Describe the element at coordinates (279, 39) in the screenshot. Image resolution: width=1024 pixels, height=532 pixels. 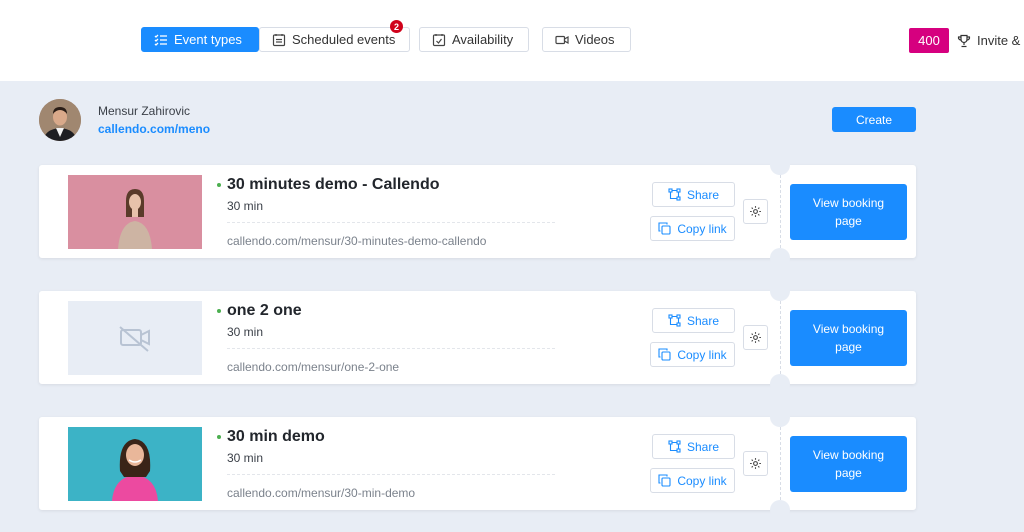
I see `calendar-list-icon` at that location.